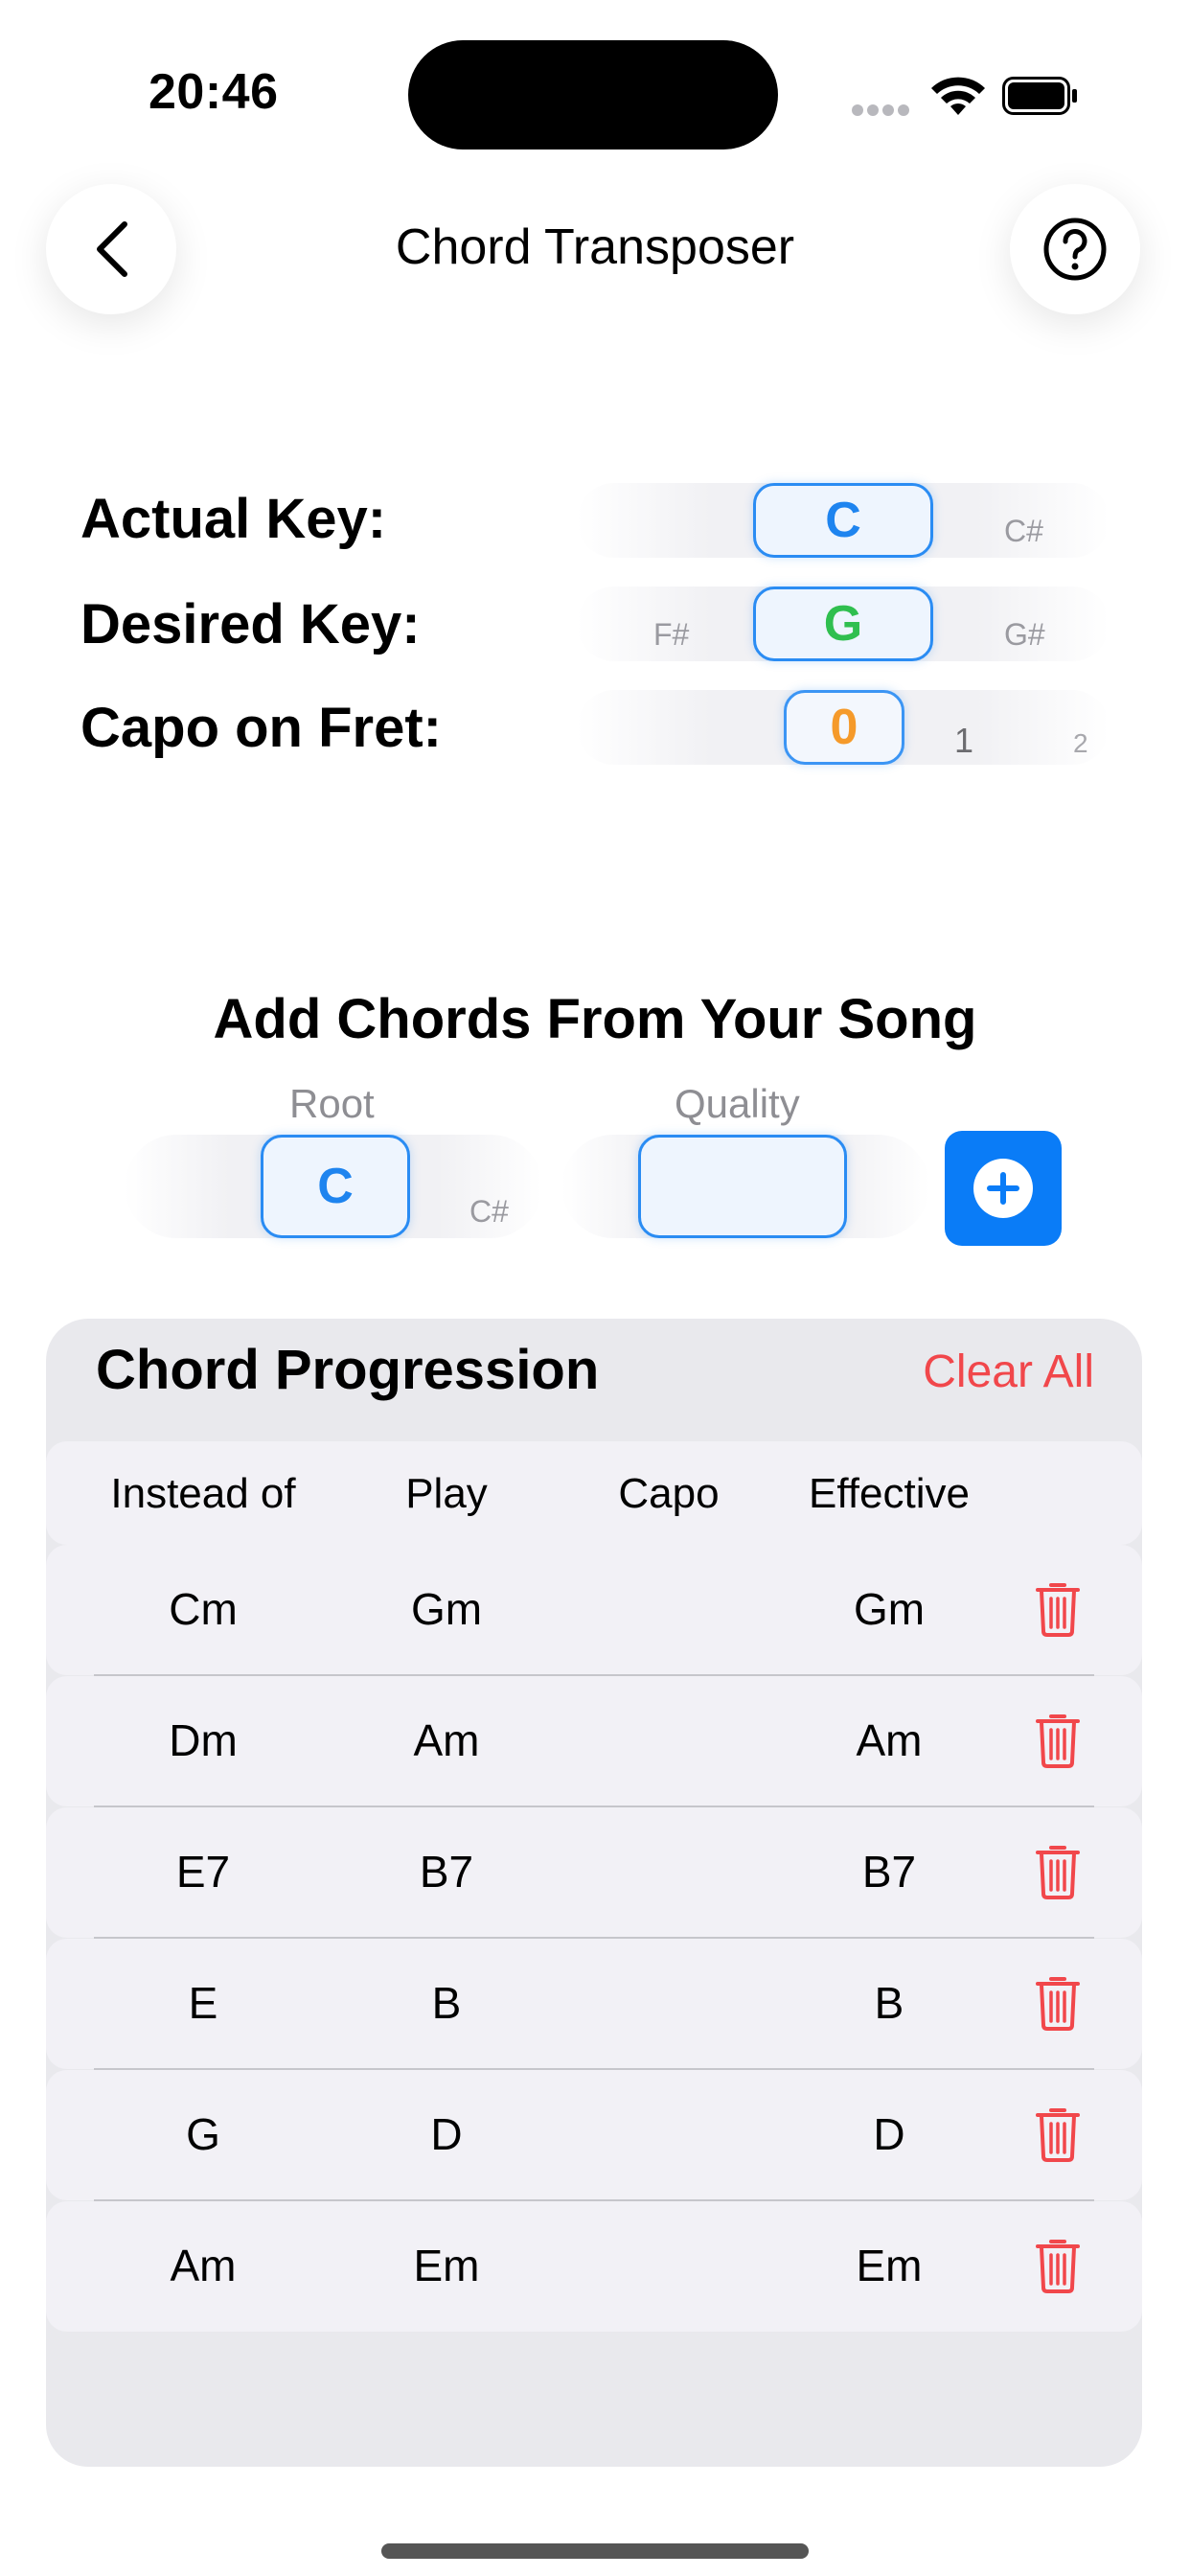 This screenshot has width=1190, height=2576. I want to click on play-cell: Em, so click(447, 2265).